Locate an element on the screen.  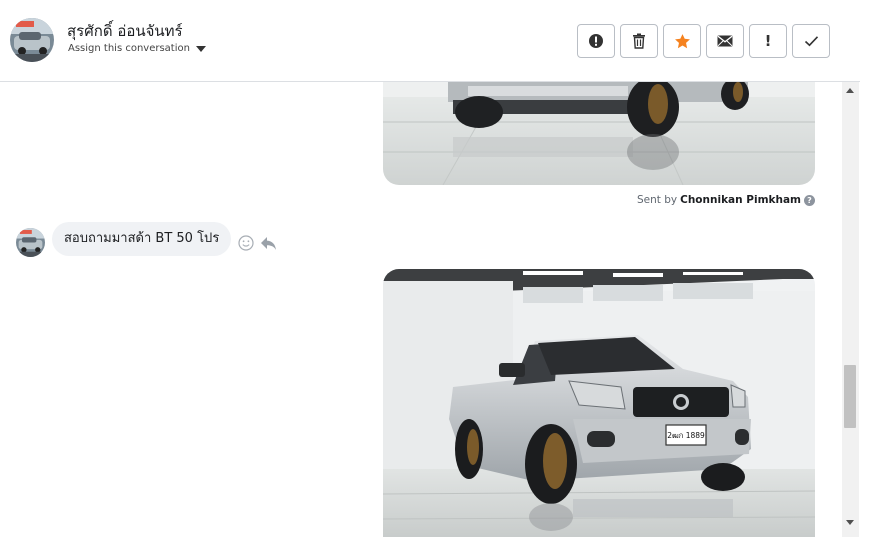
envelope-icon is located at coordinates (725, 41).